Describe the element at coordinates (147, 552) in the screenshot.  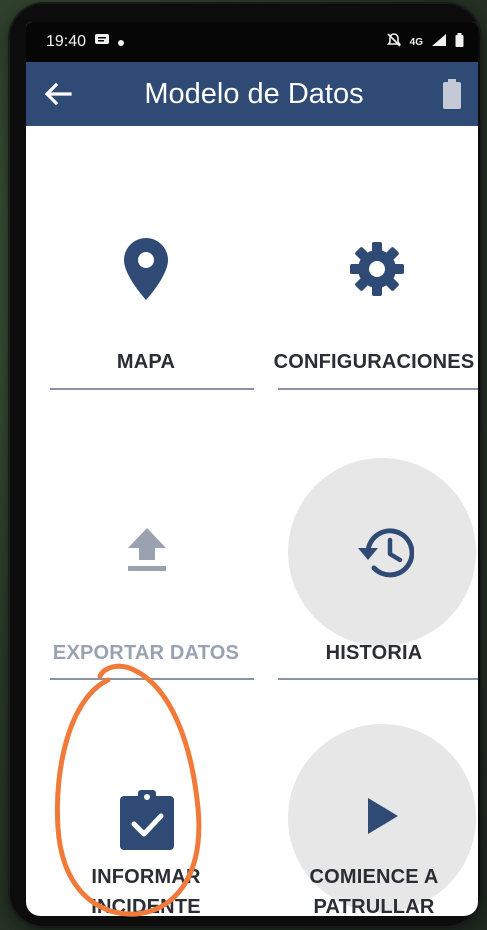
I see `upload-icon` at that location.